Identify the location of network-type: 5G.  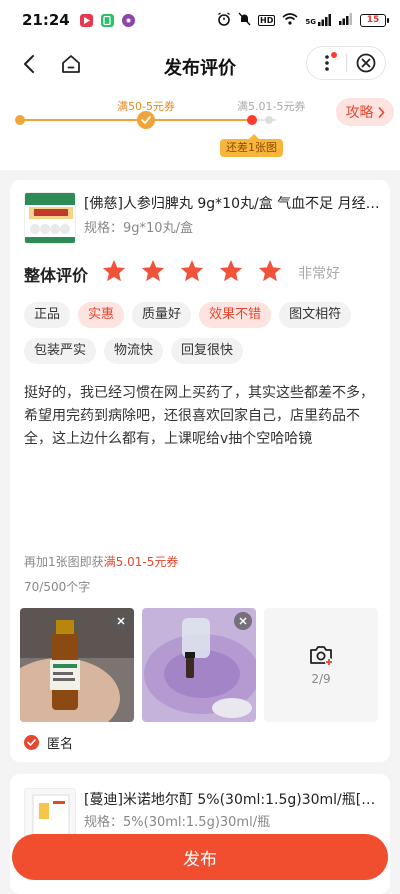
(310, 22).